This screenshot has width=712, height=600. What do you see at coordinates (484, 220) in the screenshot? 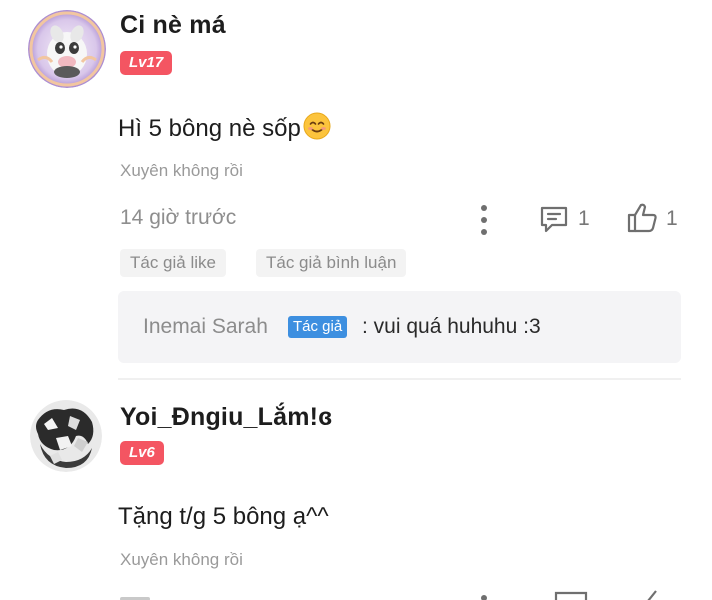
I see `more-vertical-icon` at bounding box center [484, 220].